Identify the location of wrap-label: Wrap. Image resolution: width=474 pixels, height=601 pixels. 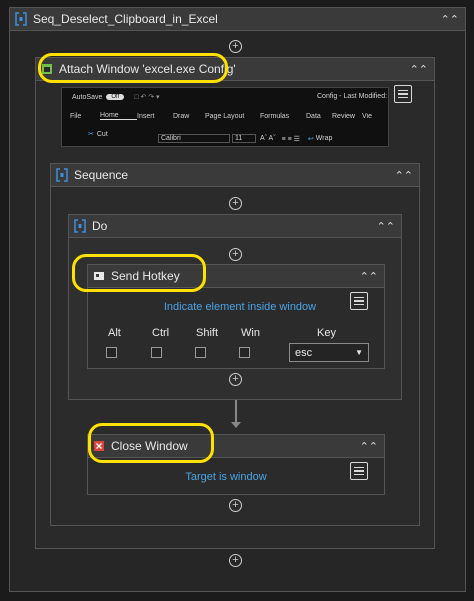
(324, 138).